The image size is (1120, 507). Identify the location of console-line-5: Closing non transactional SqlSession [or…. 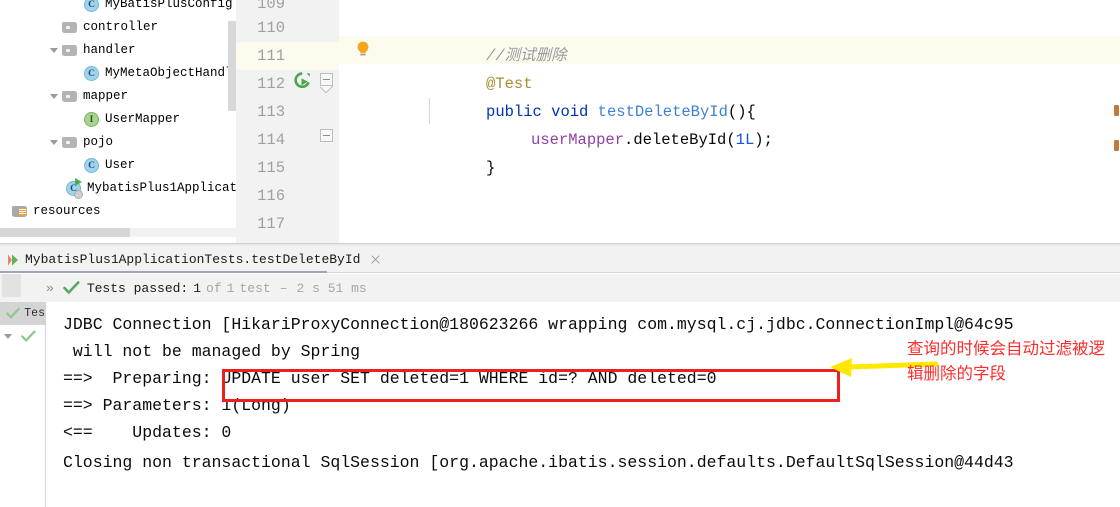
(538, 462).